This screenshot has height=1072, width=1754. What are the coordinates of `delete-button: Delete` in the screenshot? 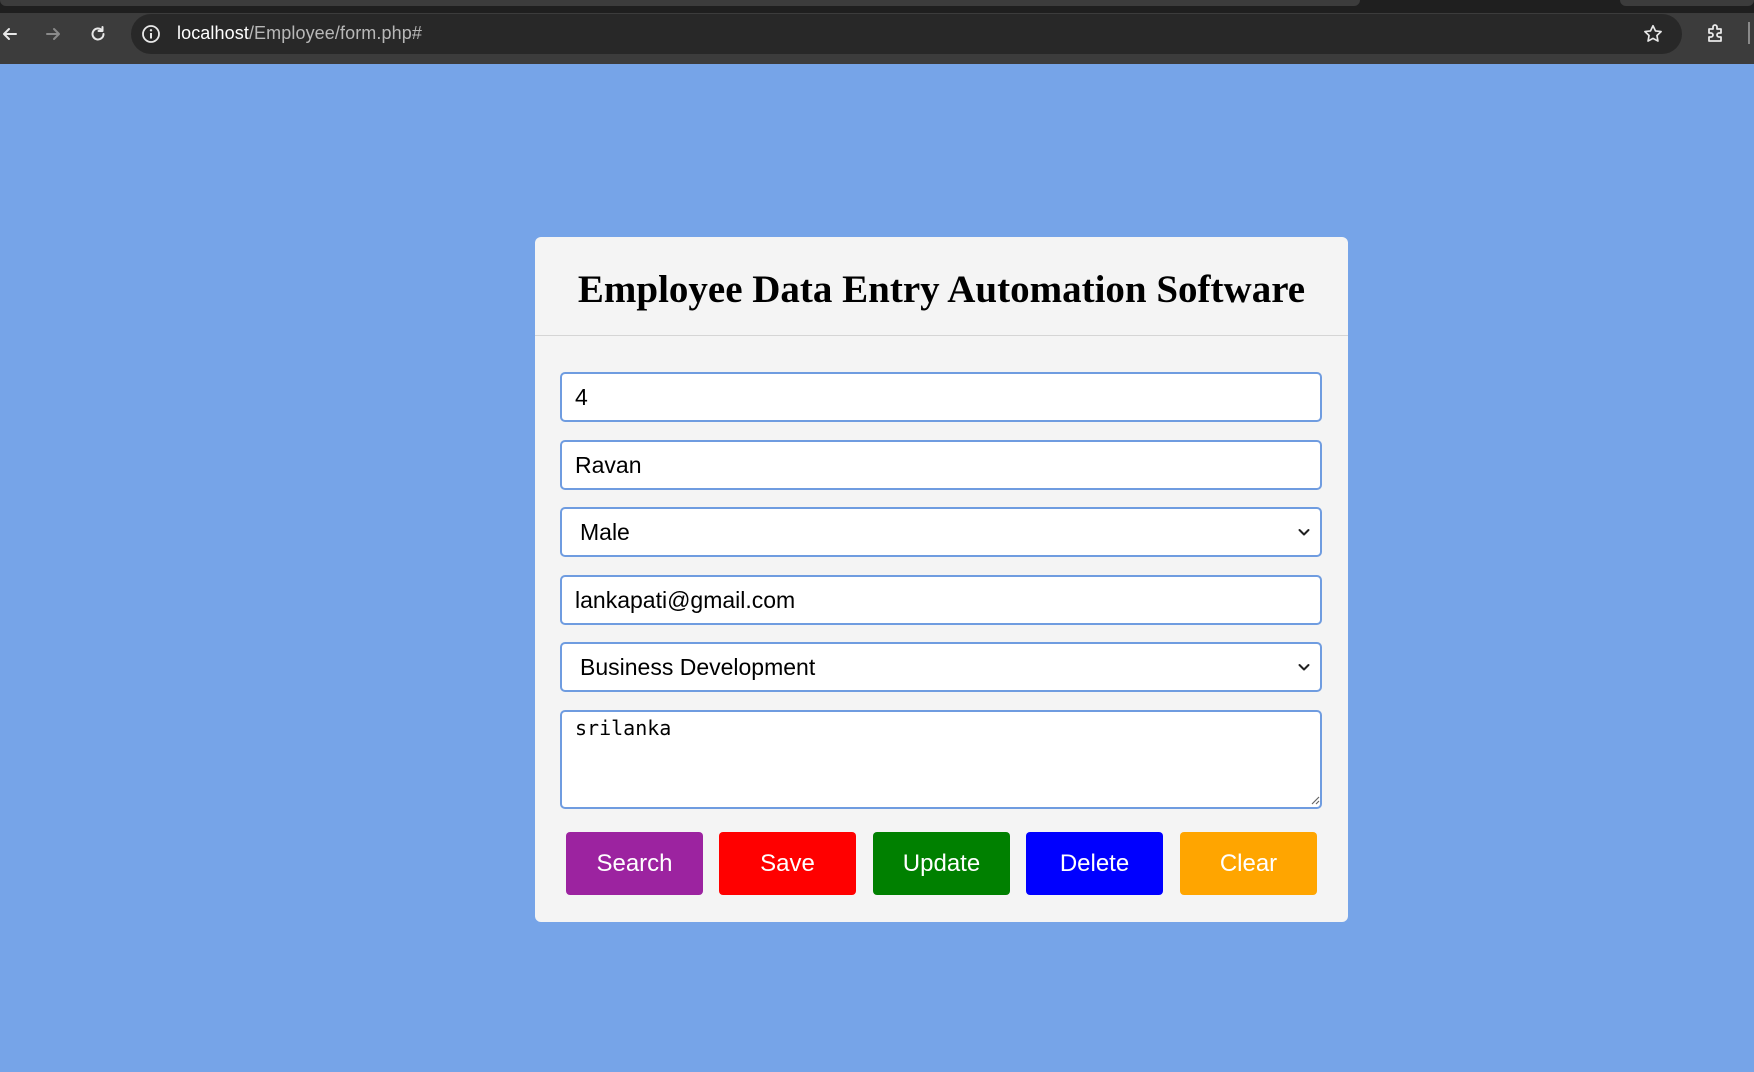 It's located at (1094, 863).